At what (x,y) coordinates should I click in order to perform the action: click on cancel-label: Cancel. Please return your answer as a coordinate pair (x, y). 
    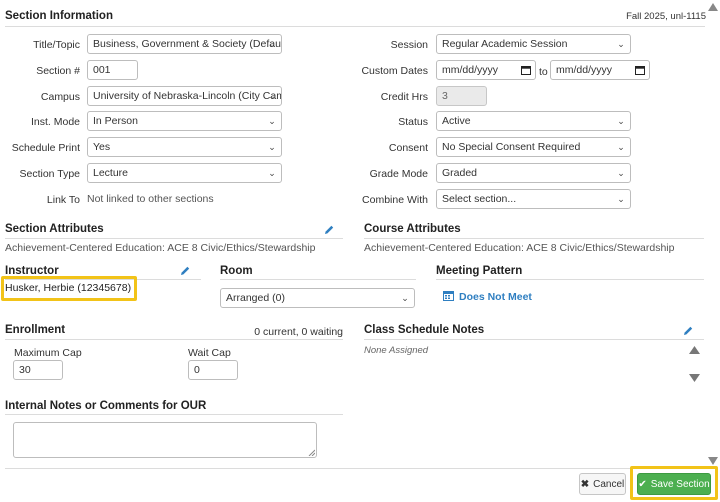
    Looking at the image, I should click on (609, 484).